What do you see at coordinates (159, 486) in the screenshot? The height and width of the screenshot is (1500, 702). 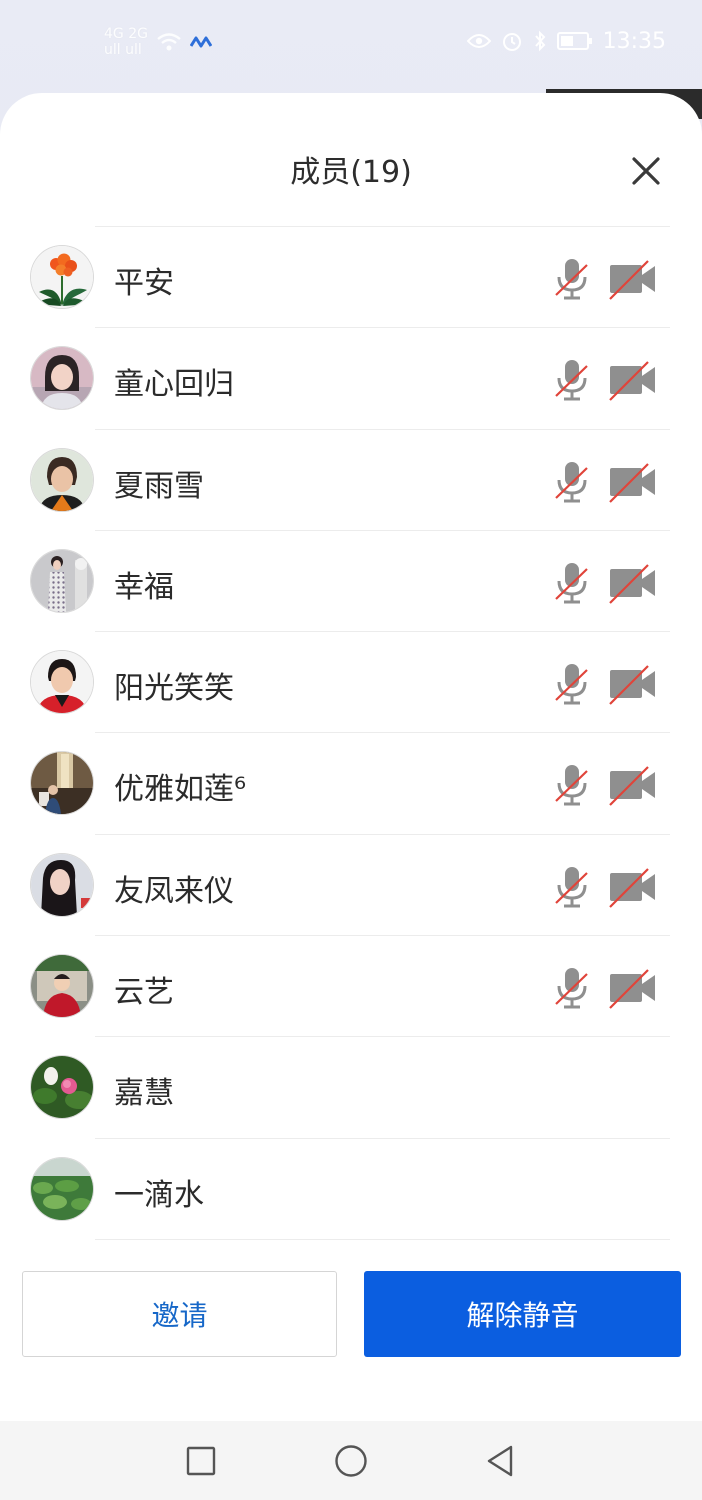 I see `member-name: 夏雨雪` at bounding box center [159, 486].